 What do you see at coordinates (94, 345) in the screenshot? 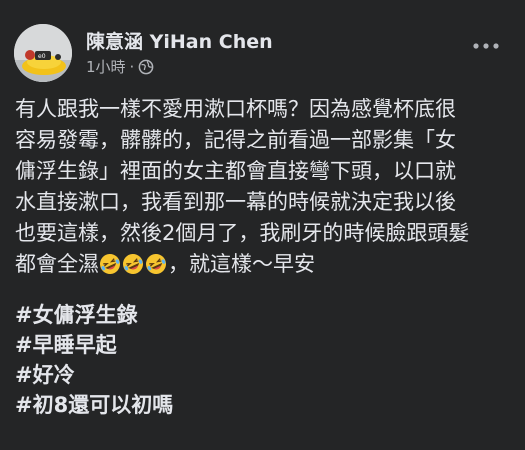
I see `hashtag-link: #早睡早起` at bounding box center [94, 345].